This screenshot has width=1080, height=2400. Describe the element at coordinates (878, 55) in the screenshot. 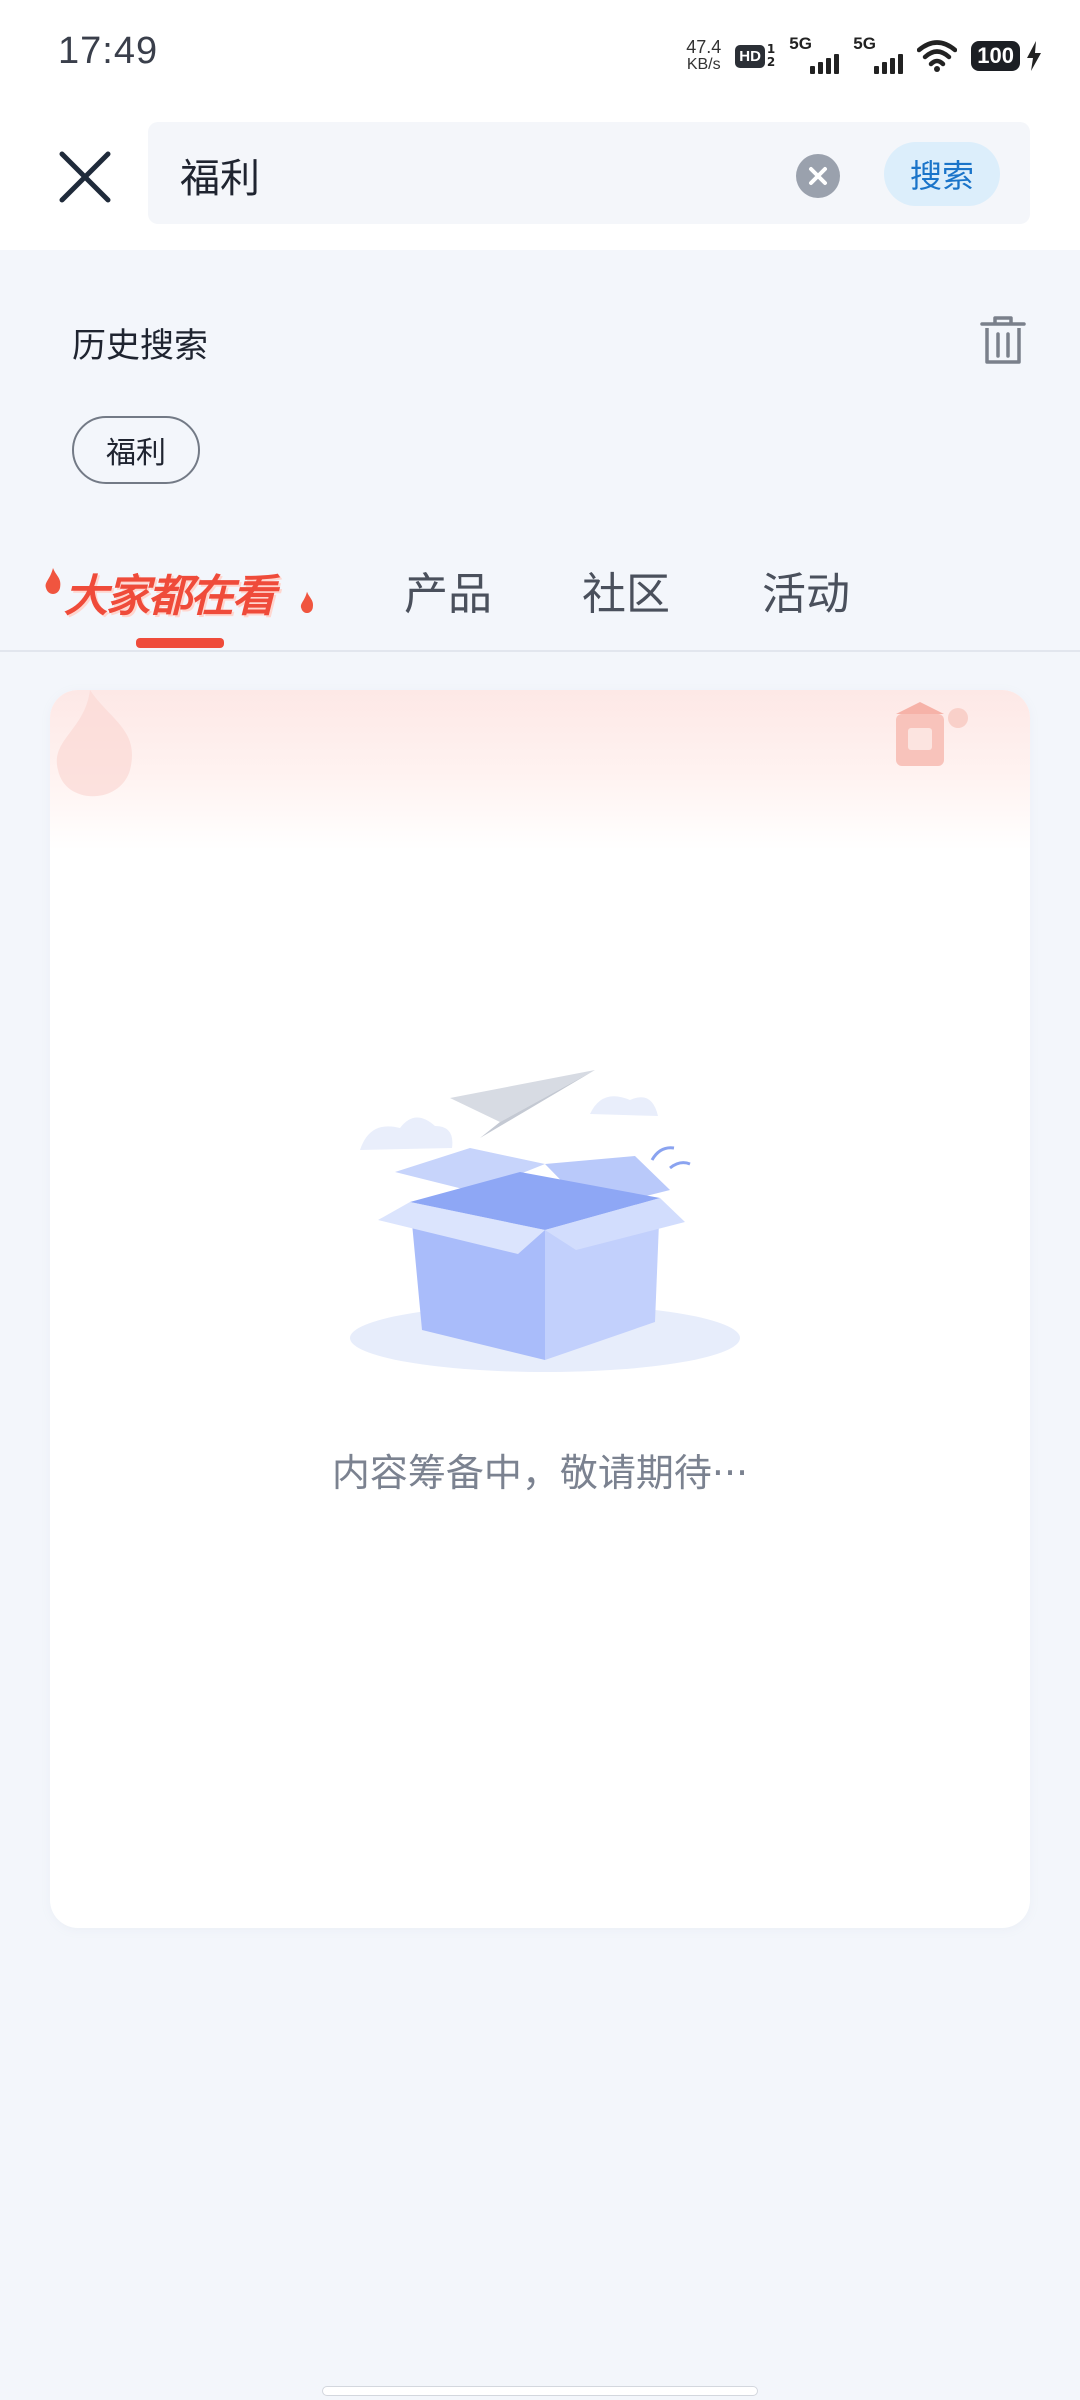

I see `signal-icon-sim2: 5G` at that location.